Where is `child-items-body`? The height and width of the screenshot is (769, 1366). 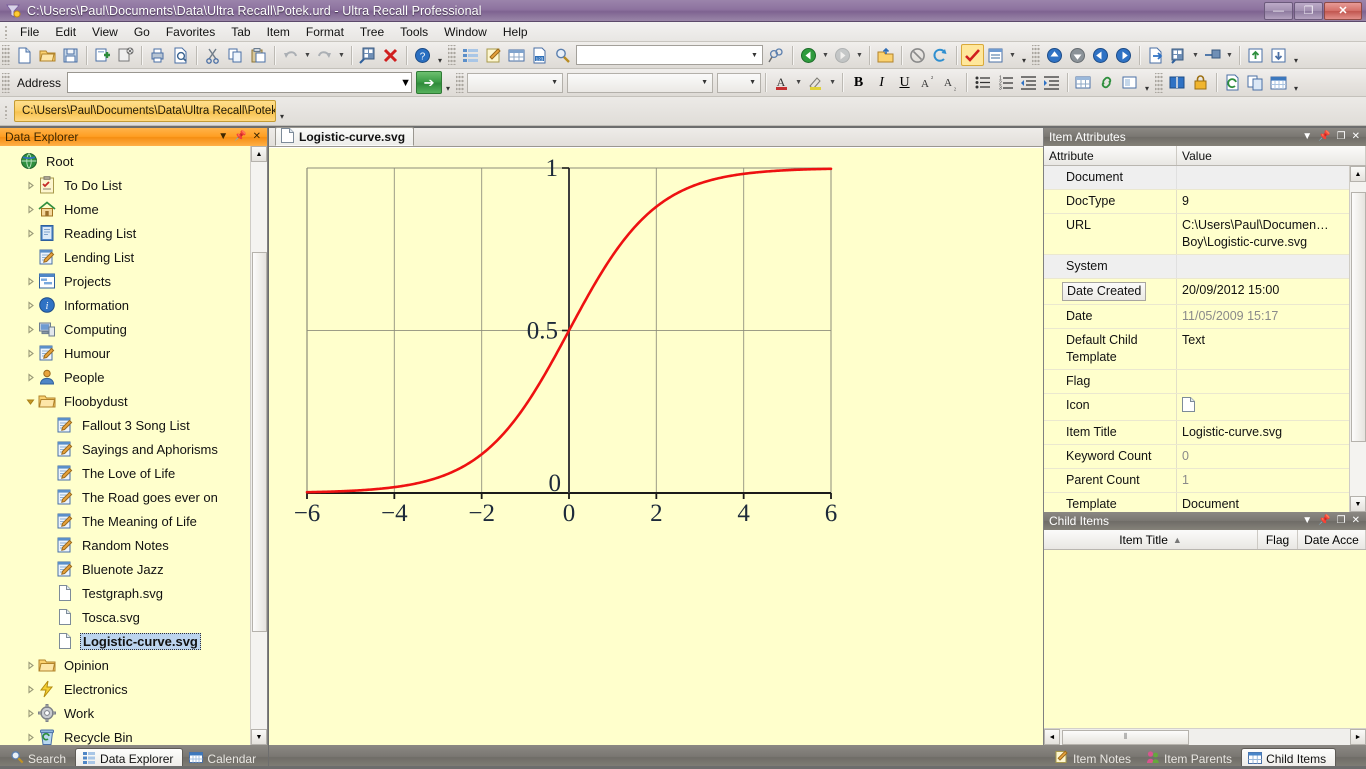 child-items-body is located at coordinates (1205, 639).